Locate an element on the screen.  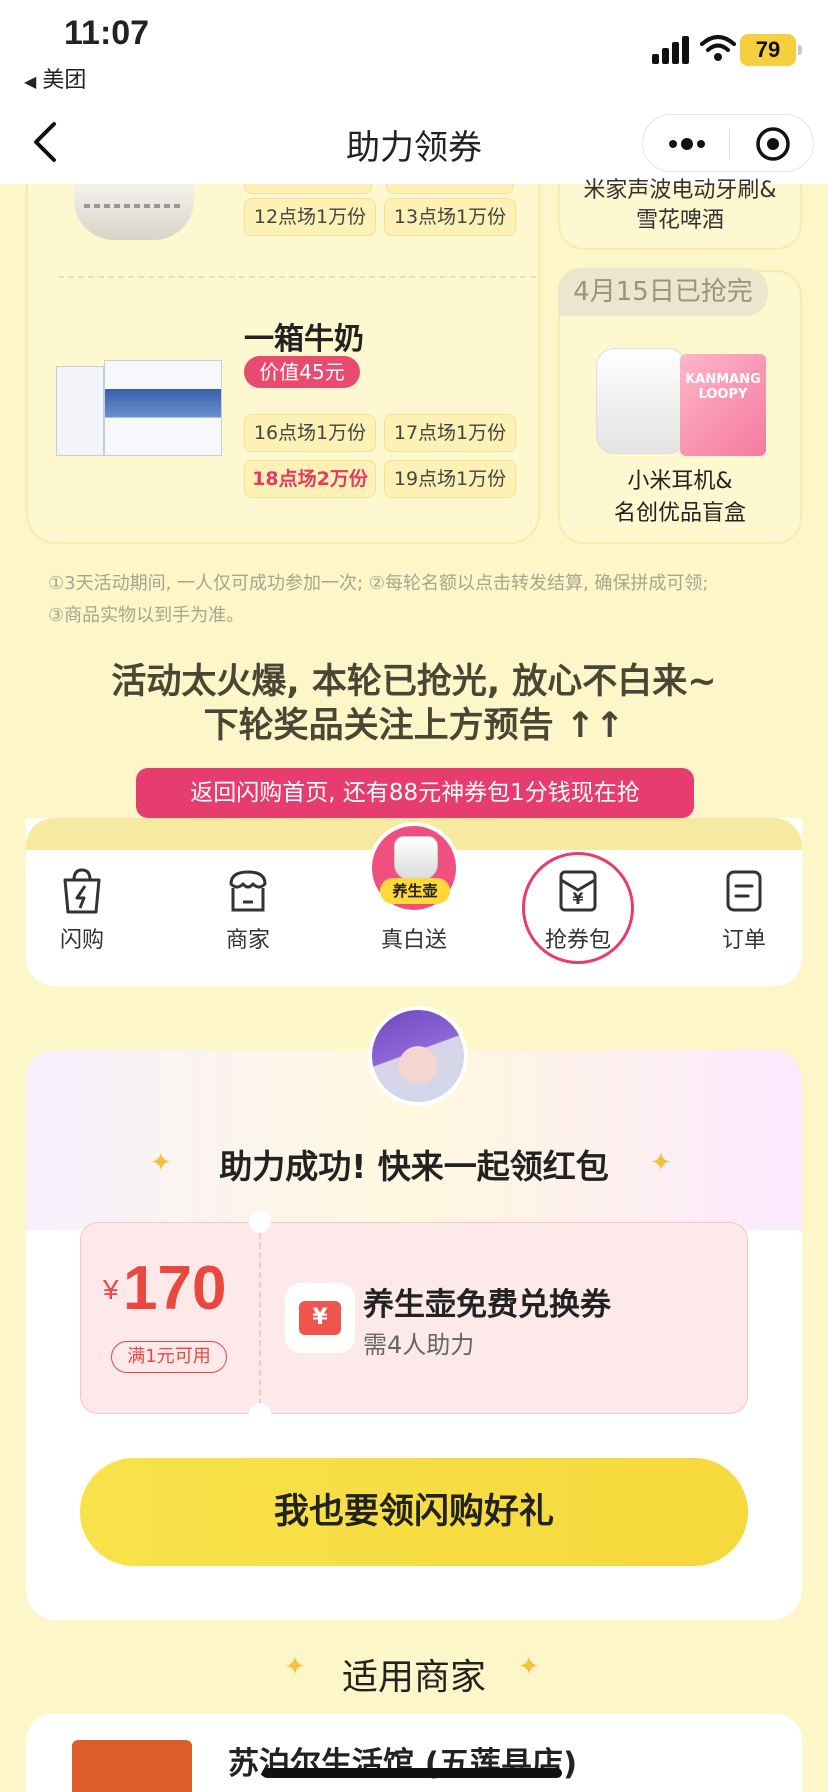
blind-box-image: KANMANG LOOPY is located at coordinates (723, 405).